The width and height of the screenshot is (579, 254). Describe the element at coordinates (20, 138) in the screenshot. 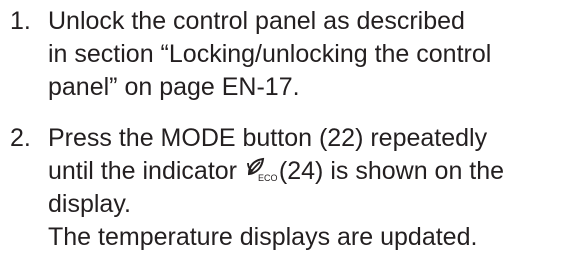

I see `step-number: 2.` at that location.